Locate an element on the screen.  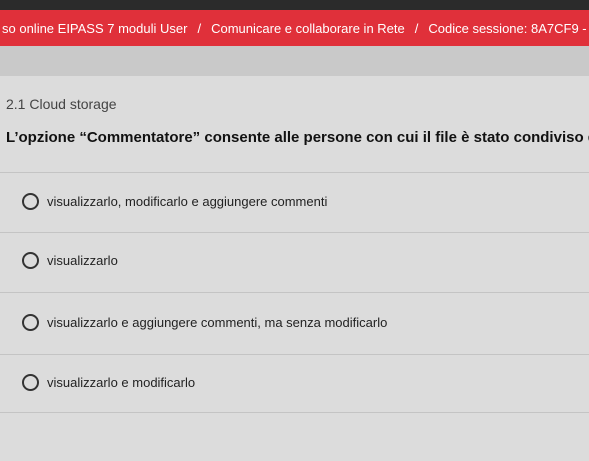
answer-option-label: visualizzarlo is located at coordinates (82, 260).